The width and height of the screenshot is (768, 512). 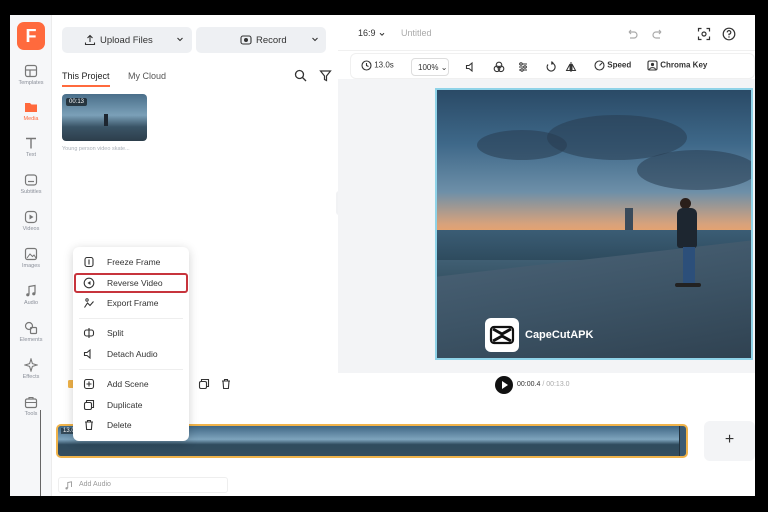 I want to click on sparkle-icon, so click(x=31, y=365).